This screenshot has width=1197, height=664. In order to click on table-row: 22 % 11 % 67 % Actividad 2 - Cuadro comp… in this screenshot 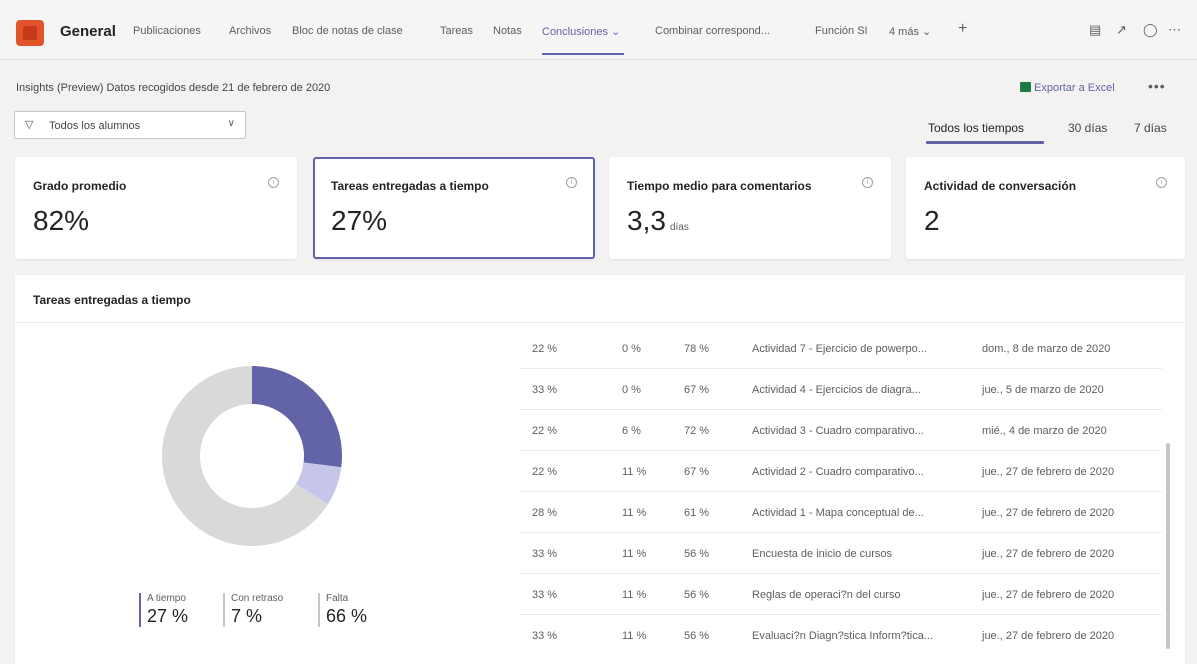, I will do `click(841, 471)`.